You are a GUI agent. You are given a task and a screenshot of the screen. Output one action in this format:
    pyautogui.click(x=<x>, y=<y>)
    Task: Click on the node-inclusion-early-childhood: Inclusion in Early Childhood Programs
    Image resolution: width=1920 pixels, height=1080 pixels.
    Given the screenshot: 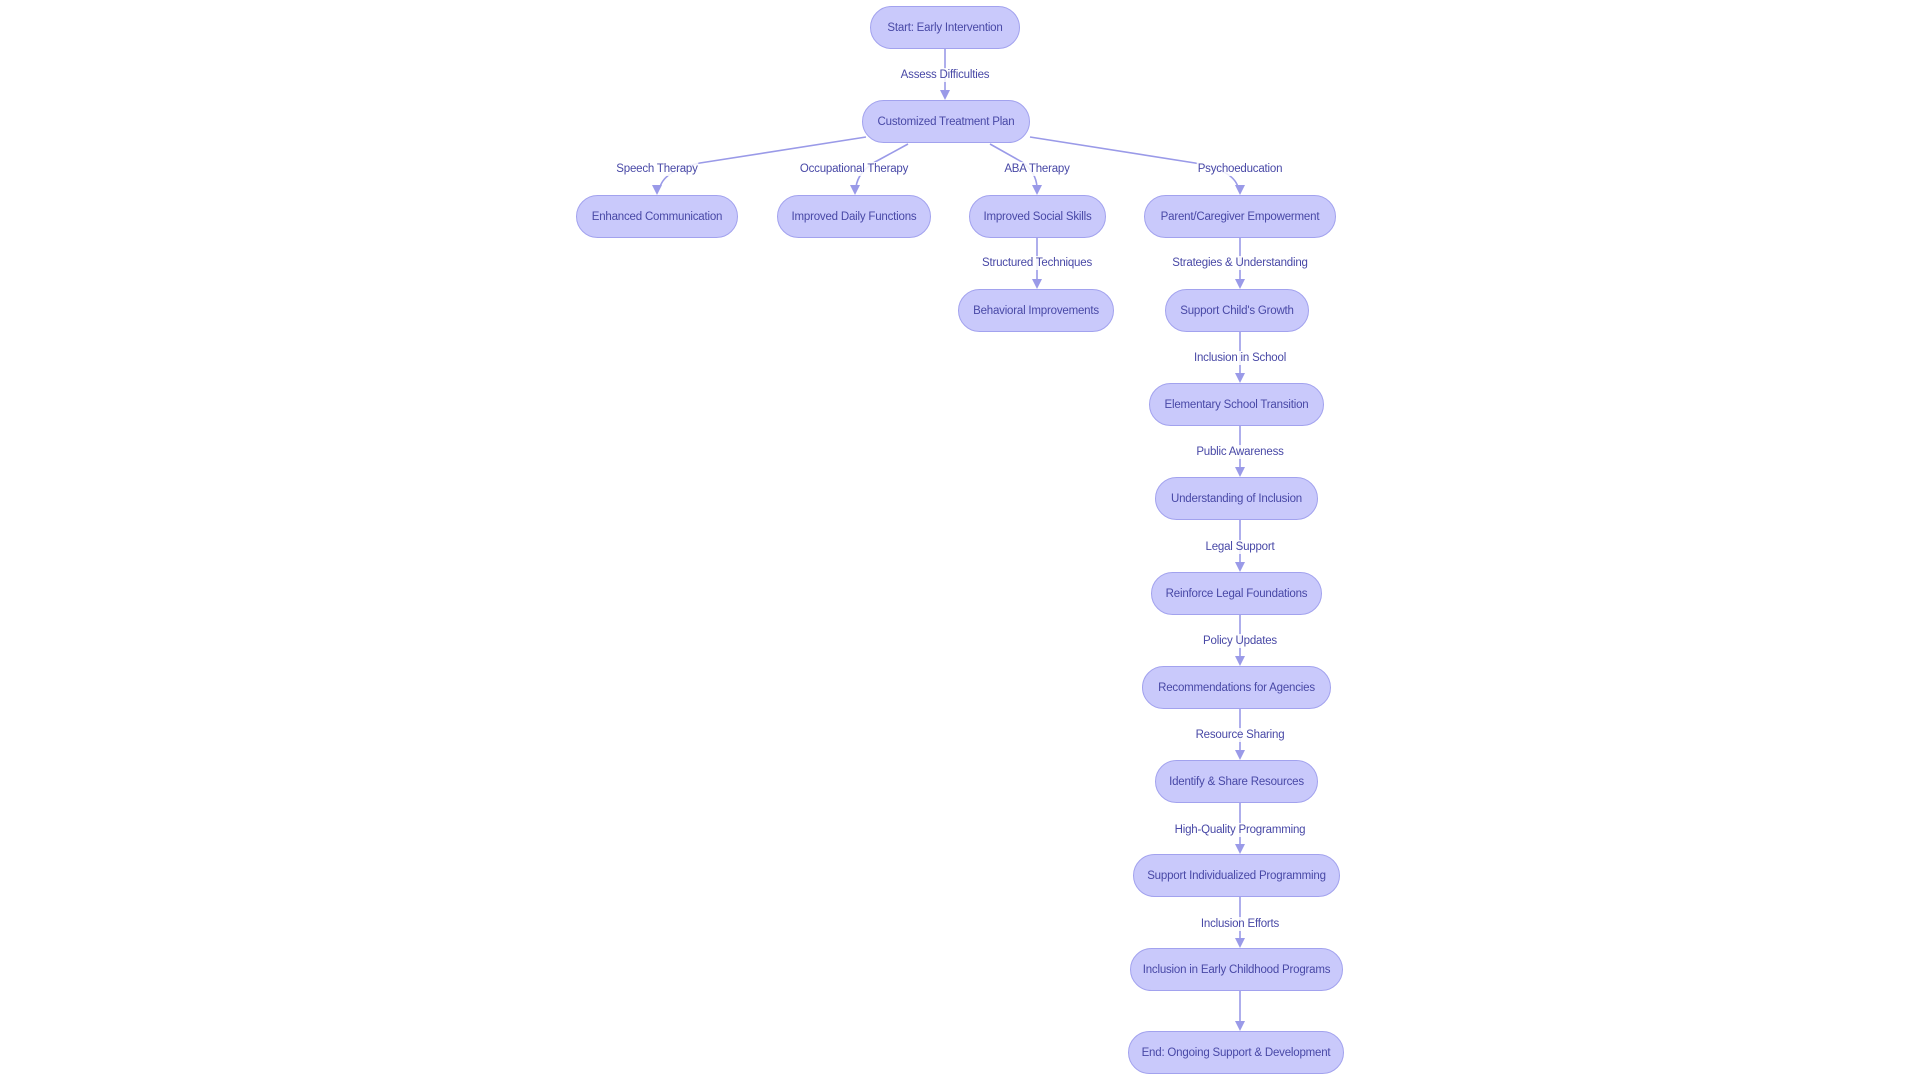 What is the action you would take?
    pyautogui.click(x=1236, y=969)
    